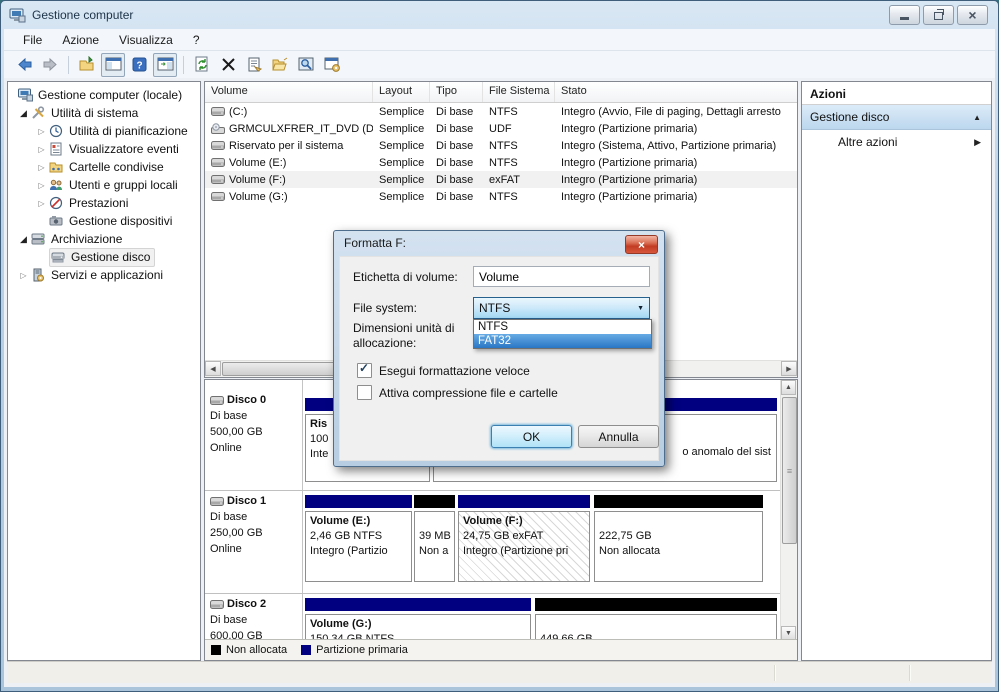 Image resolution: width=999 pixels, height=692 pixels. Describe the element at coordinates (904, 15) in the screenshot. I see `minimize-button` at that location.